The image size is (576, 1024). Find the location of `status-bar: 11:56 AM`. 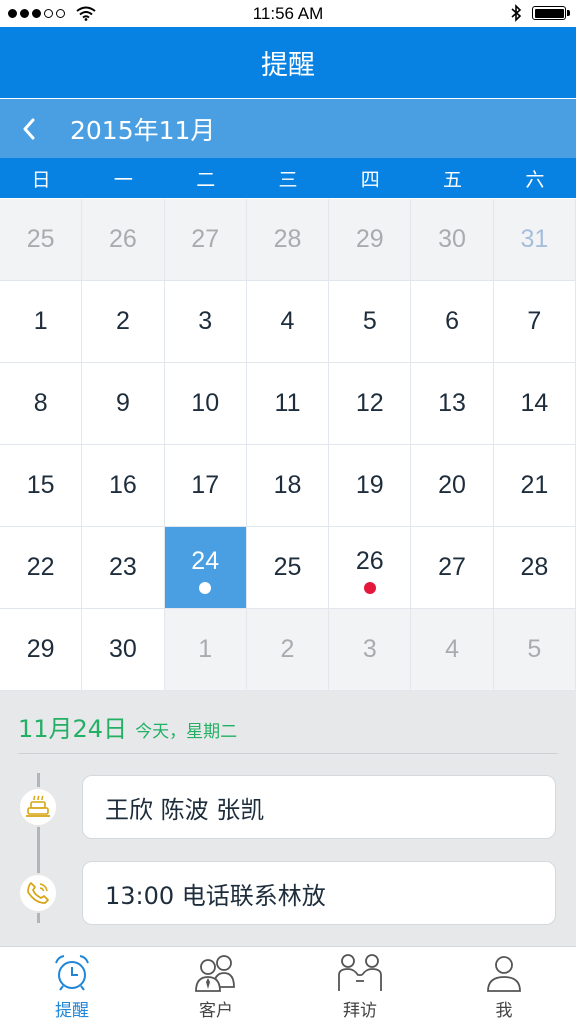

status-bar: 11:56 AM is located at coordinates (288, 13).